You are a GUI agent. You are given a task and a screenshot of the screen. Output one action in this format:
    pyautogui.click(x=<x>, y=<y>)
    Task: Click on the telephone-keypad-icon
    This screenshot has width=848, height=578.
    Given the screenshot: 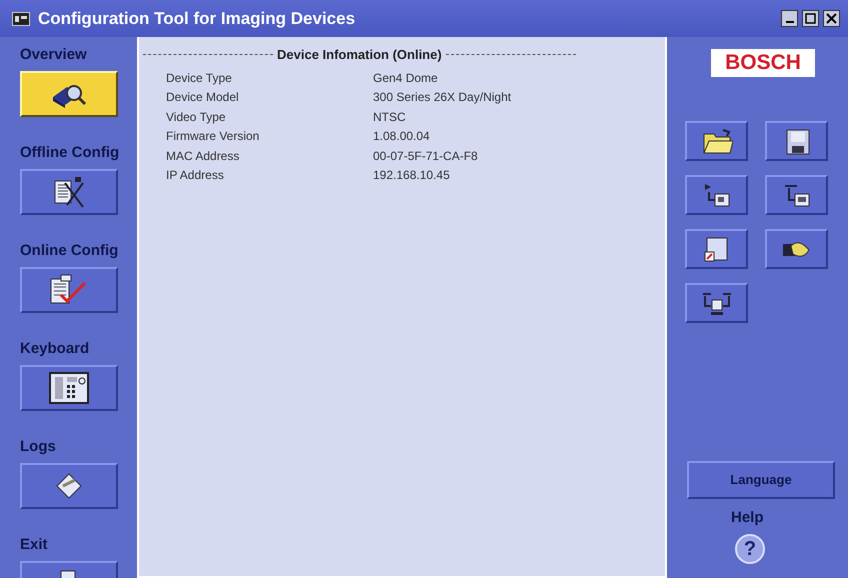 What is the action you would take?
    pyautogui.click(x=69, y=388)
    